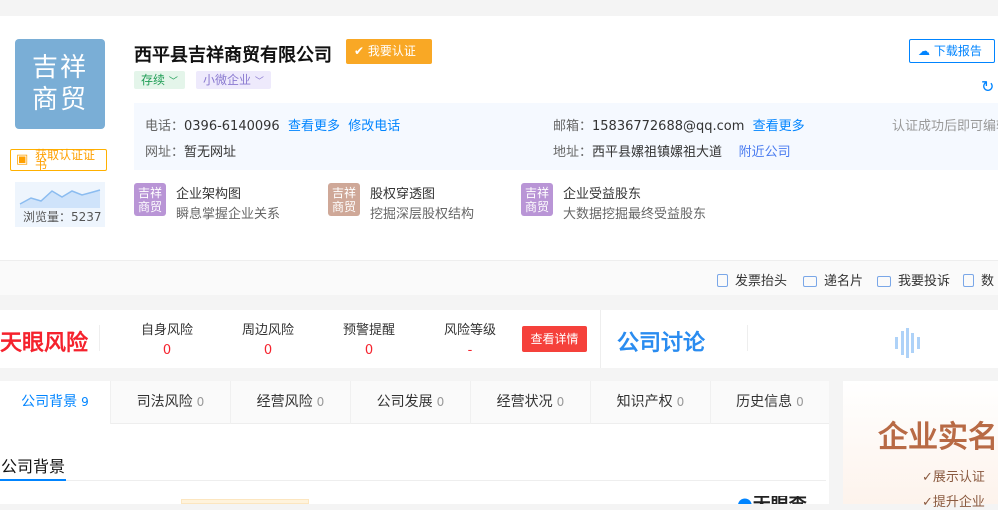  Describe the element at coordinates (159, 80) in the screenshot. I see `status-tag: 存续 ﹀` at that location.